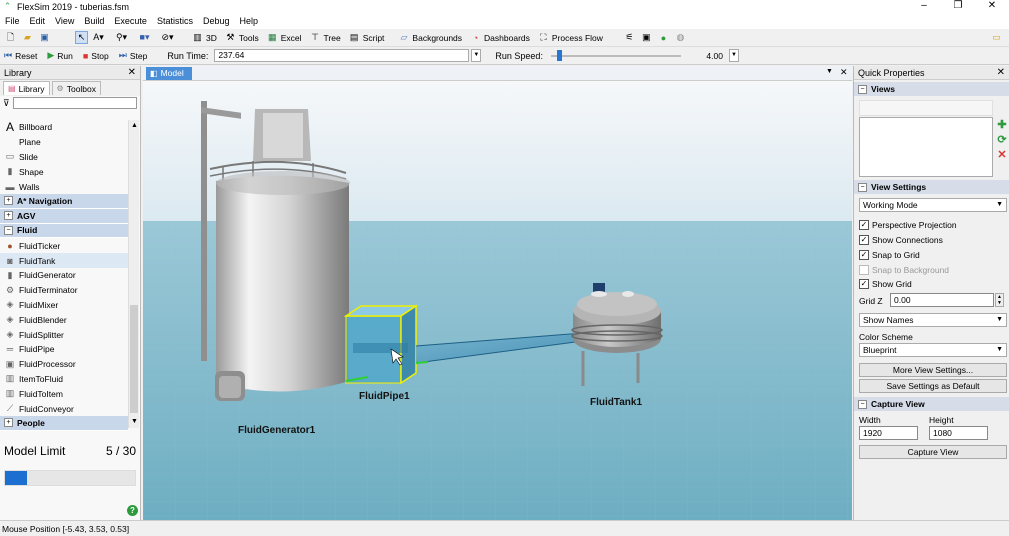  Describe the element at coordinates (64, 142) in the screenshot. I see `list-item: Plane` at that location.